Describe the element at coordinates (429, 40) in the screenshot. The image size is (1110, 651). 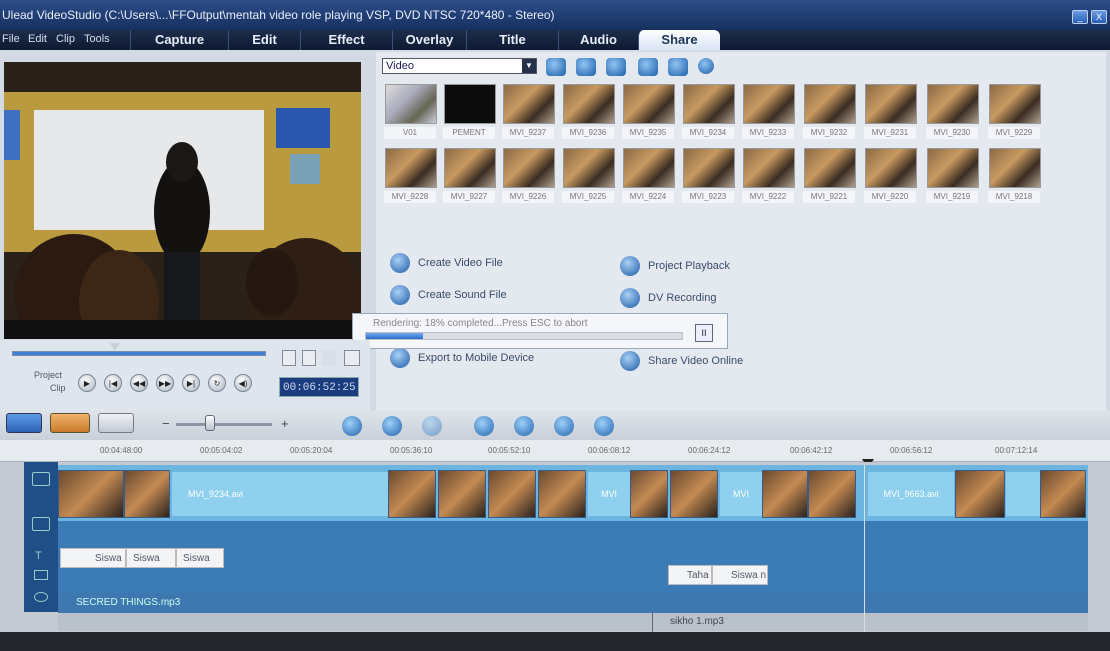
I see `tab-overlay: Overlay` at that location.